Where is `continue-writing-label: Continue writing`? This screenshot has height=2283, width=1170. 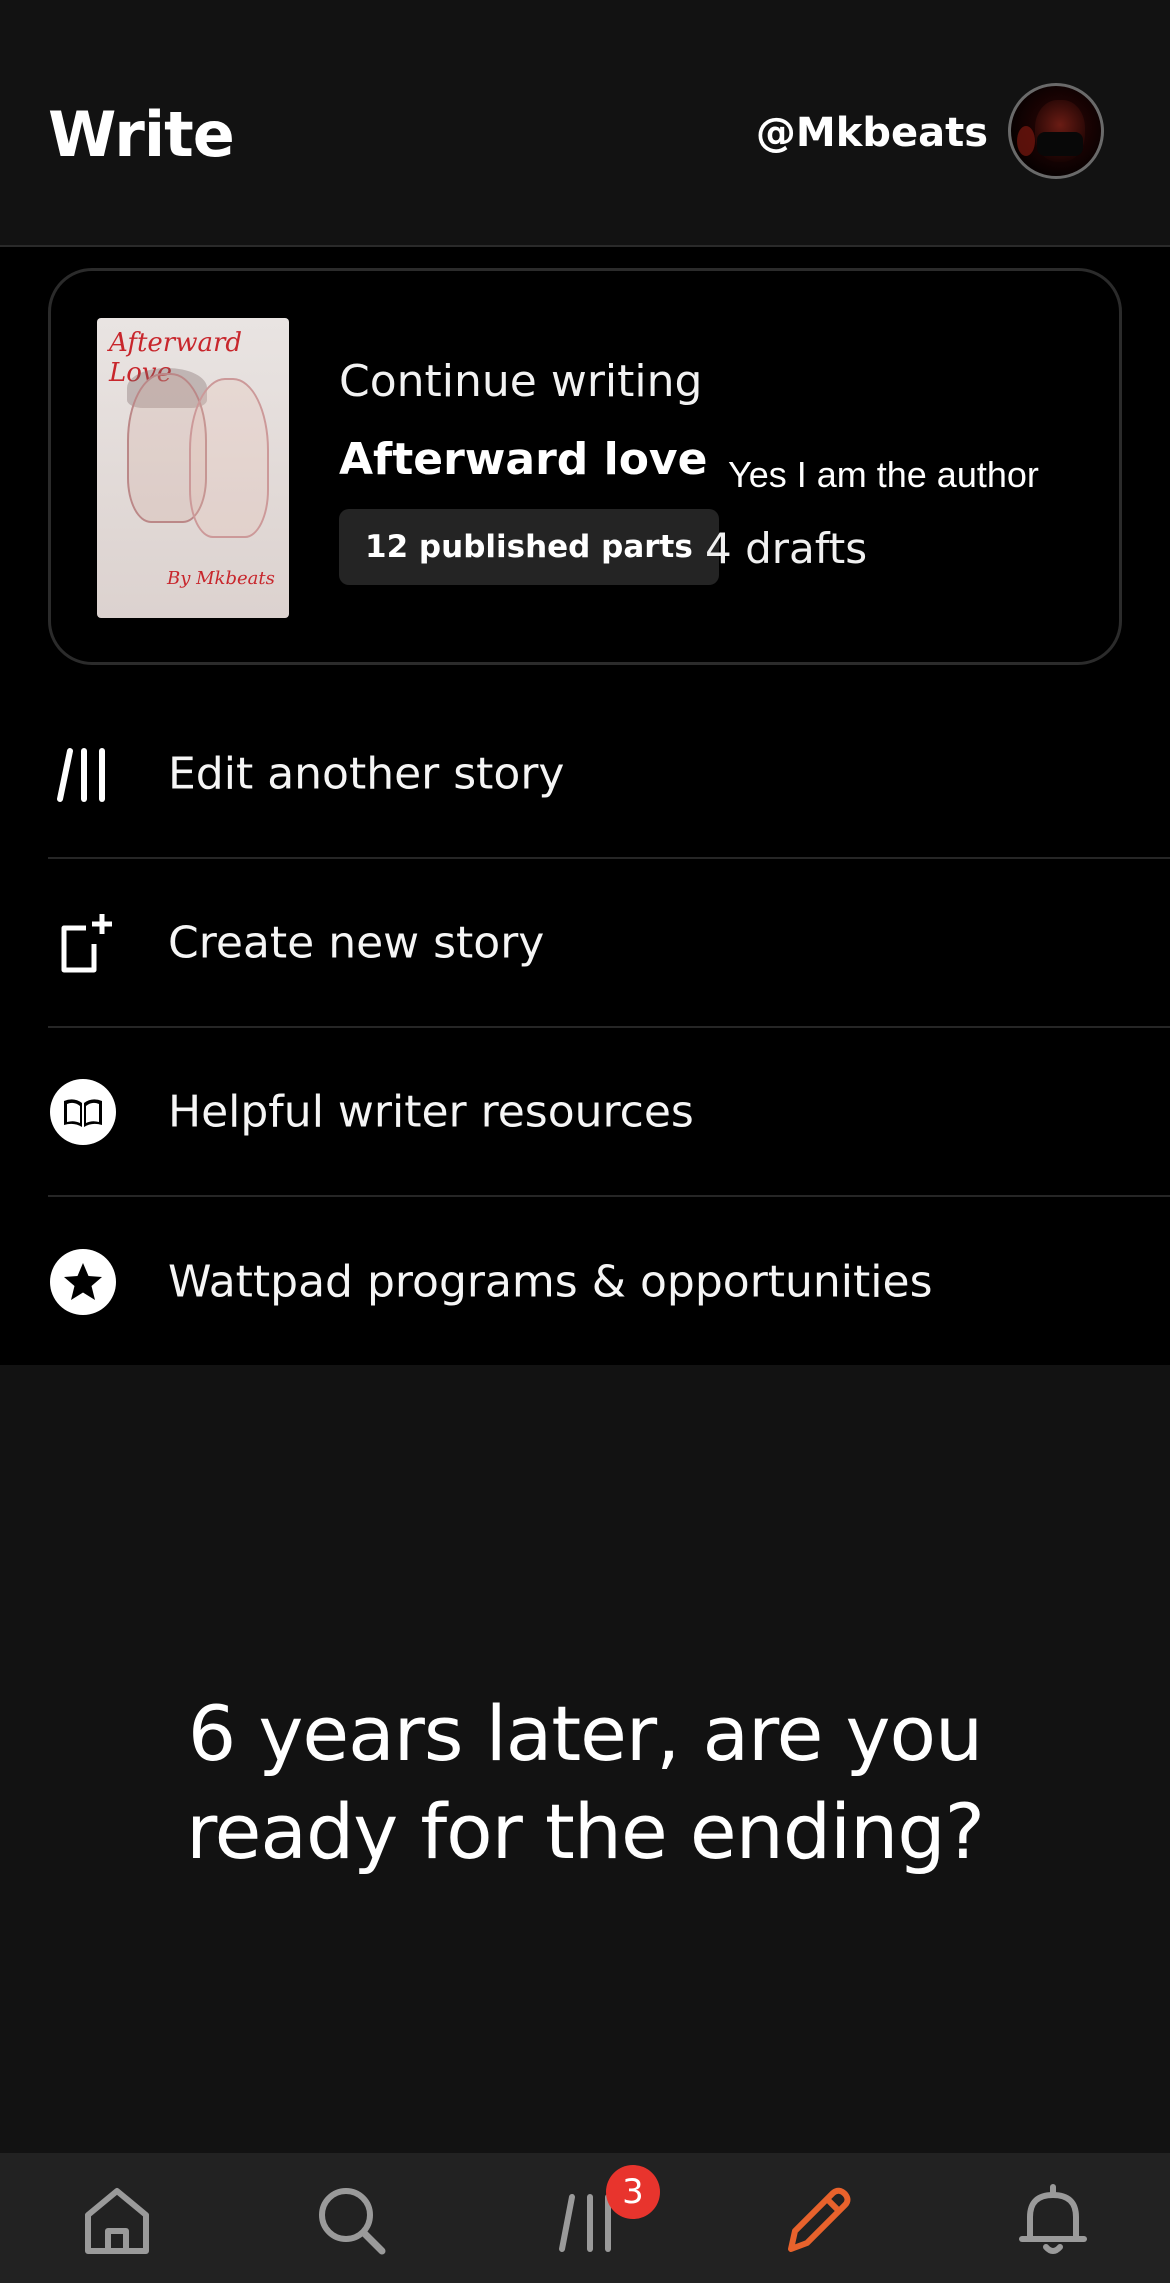
continue-writing-label: Continue writing is located at coordinates (521, 381).